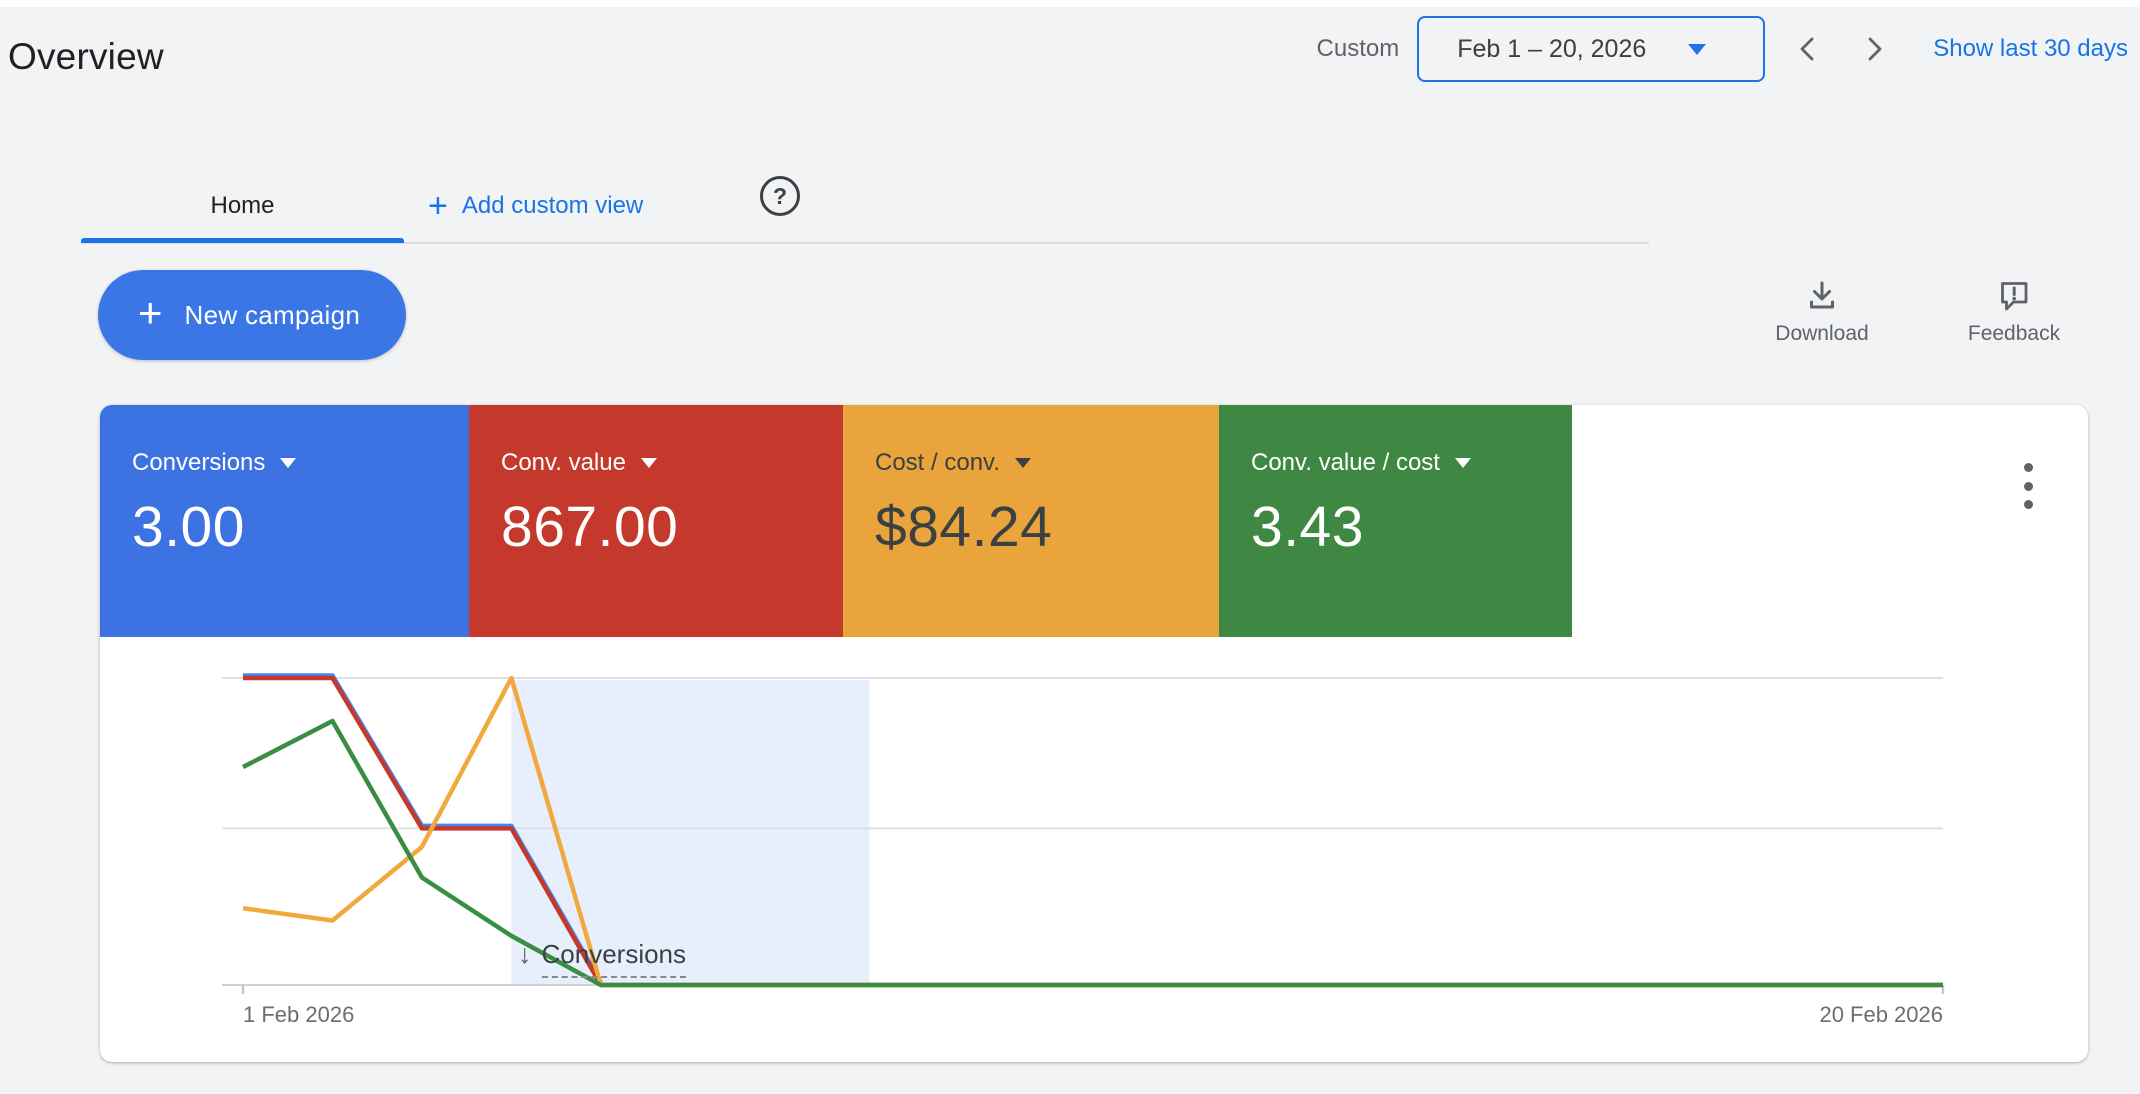  Describe the element at coordinates (242, 240) in the screenshot. I see `active-tab-underline` at that location.